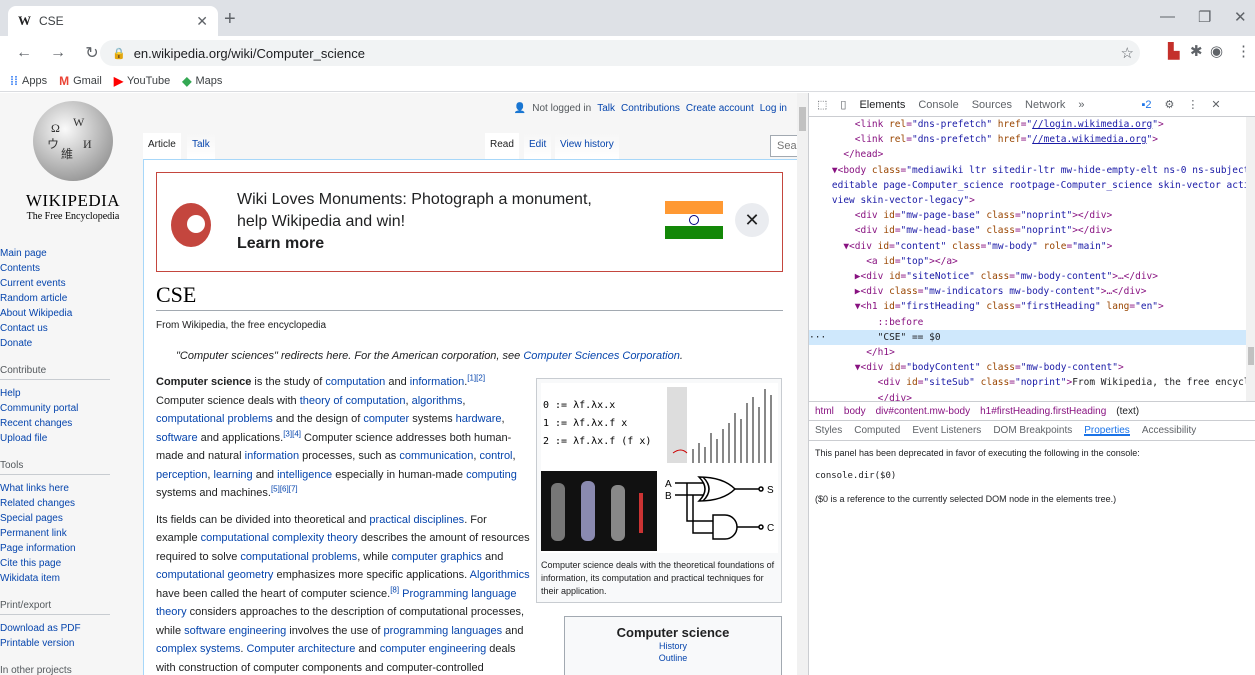 This screenshot has height=675, width=1255. What do you see at coordinates (752, 220) in the screenshot?
I see `banner-close-button: ✕` at bounding box center [752, 220].